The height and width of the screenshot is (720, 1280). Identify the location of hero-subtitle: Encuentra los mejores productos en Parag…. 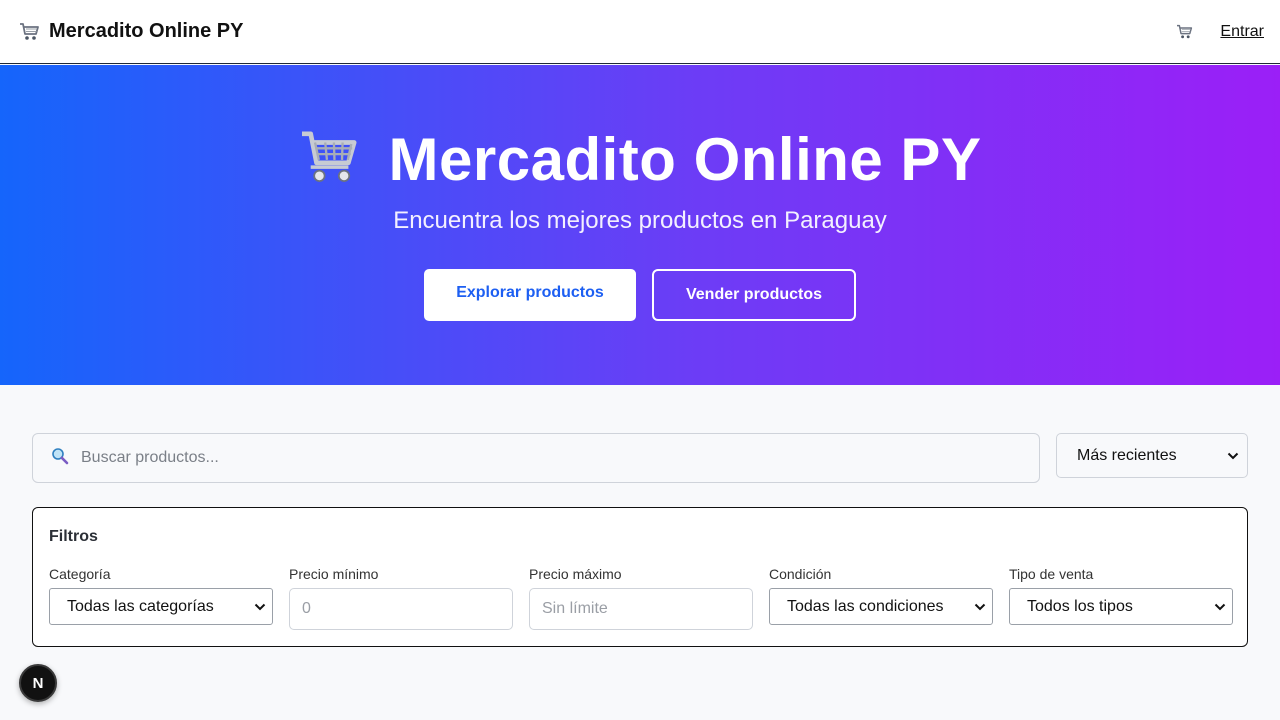
(640, 220).